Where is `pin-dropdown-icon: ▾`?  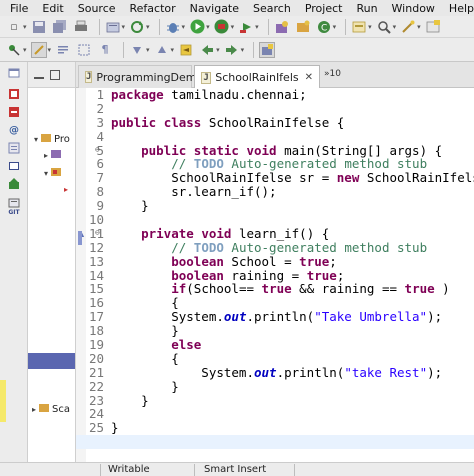 pin-dropdown-icon: ▾ is located at coordinates (25, 50).